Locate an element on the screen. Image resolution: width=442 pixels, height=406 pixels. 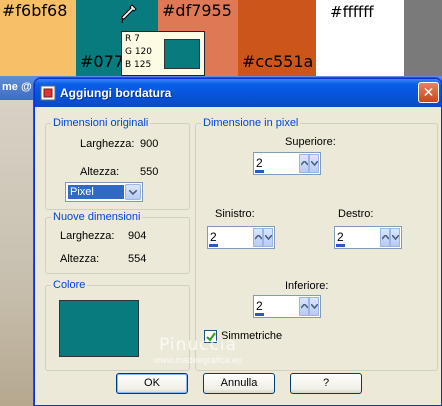
unit-select-value: Pixel is located at coordinates (96, 192).